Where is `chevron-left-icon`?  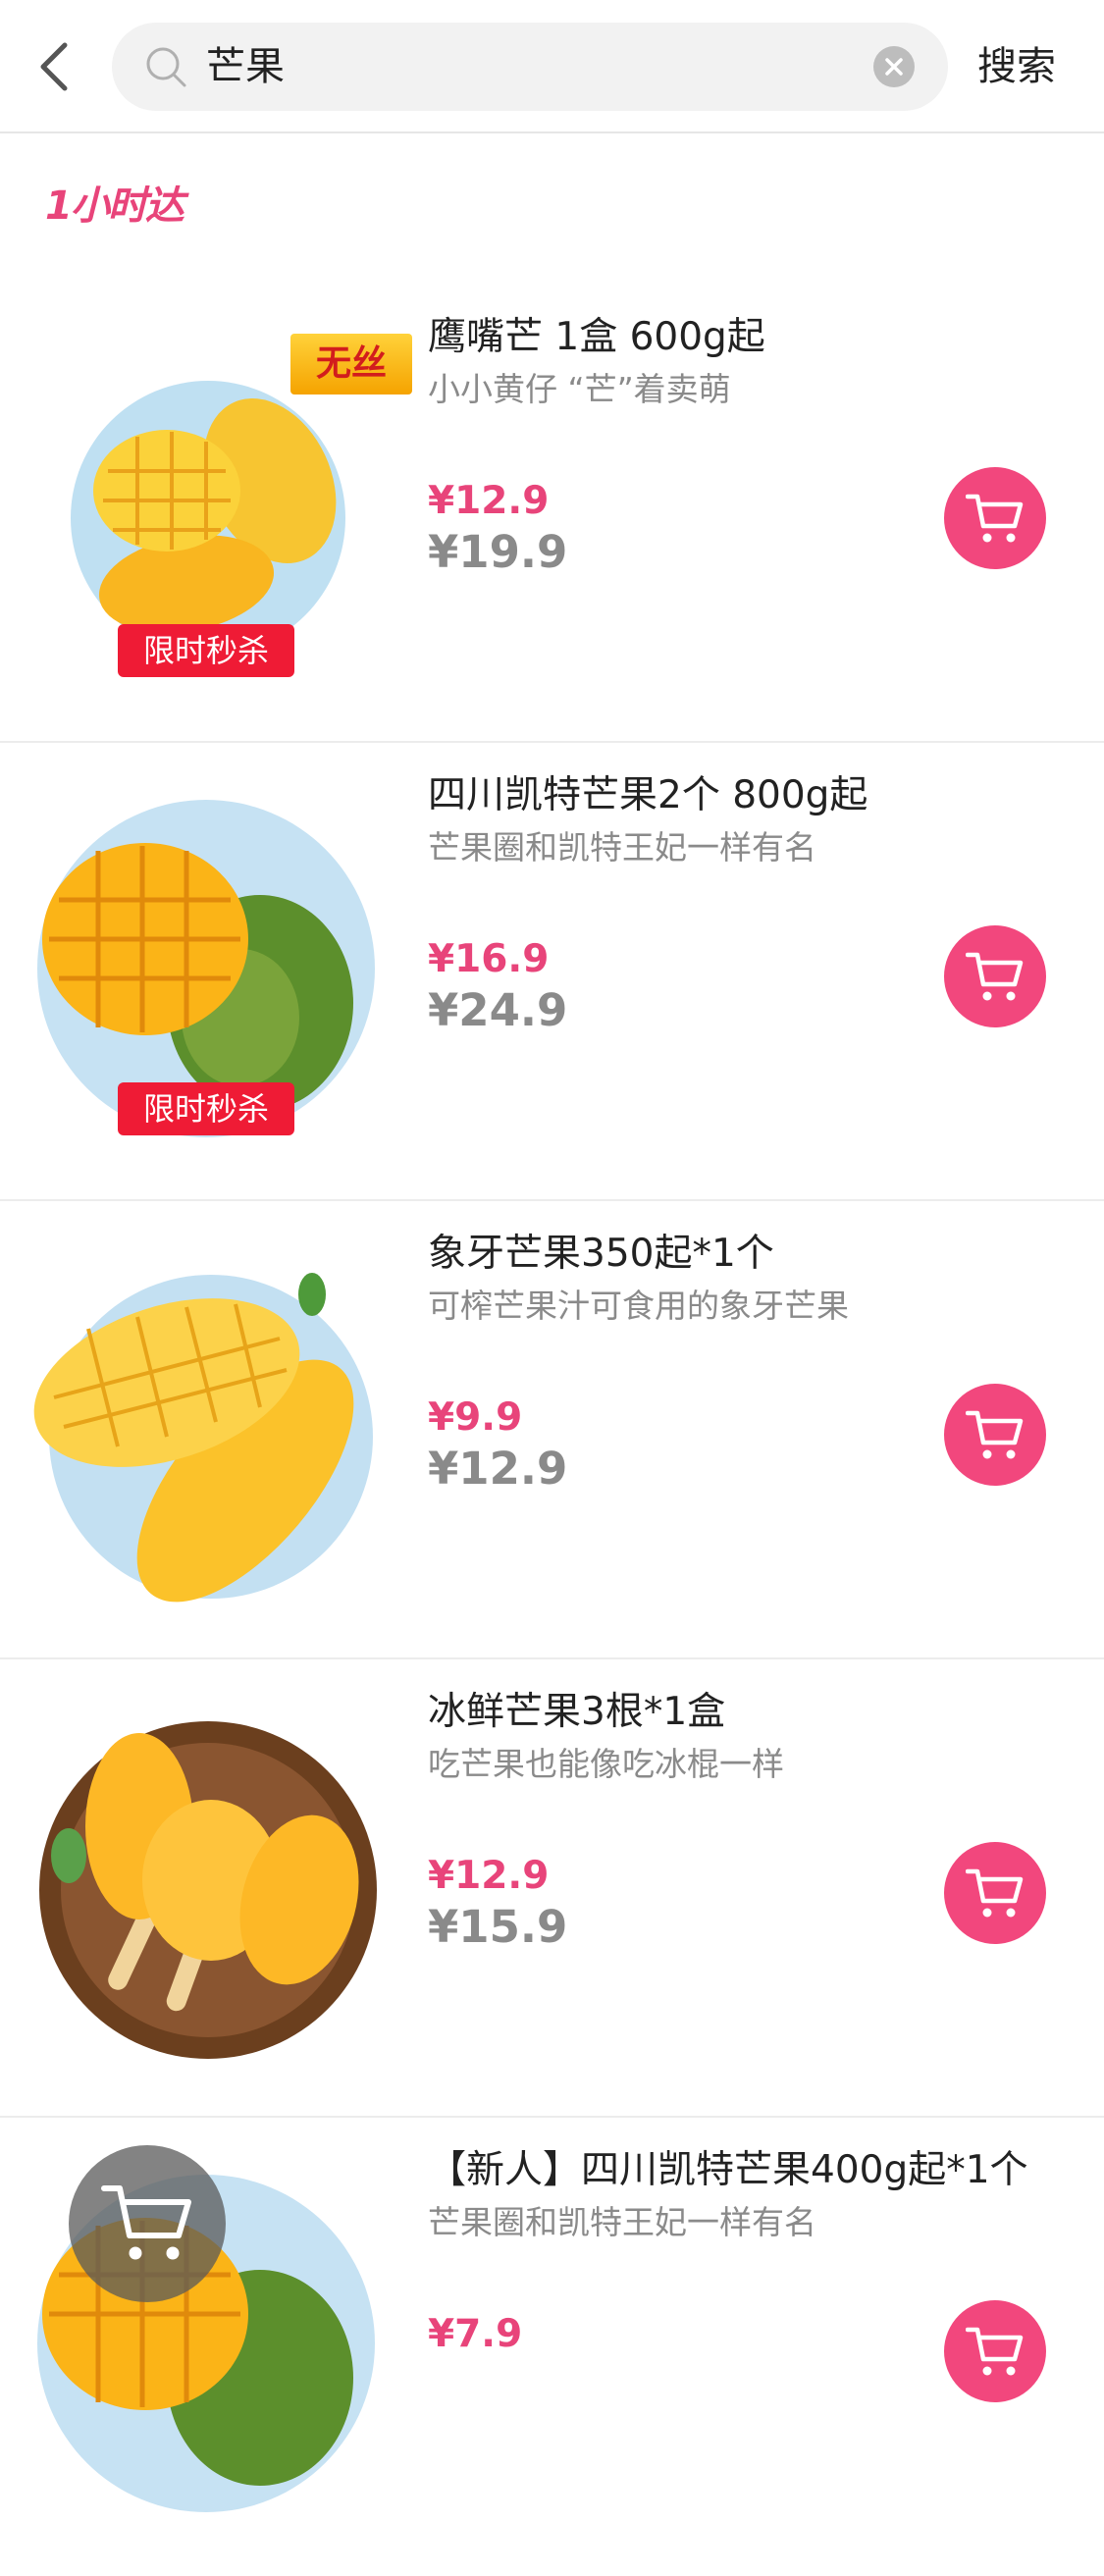 chevron-left-icon is located at coordinates (54, 66).